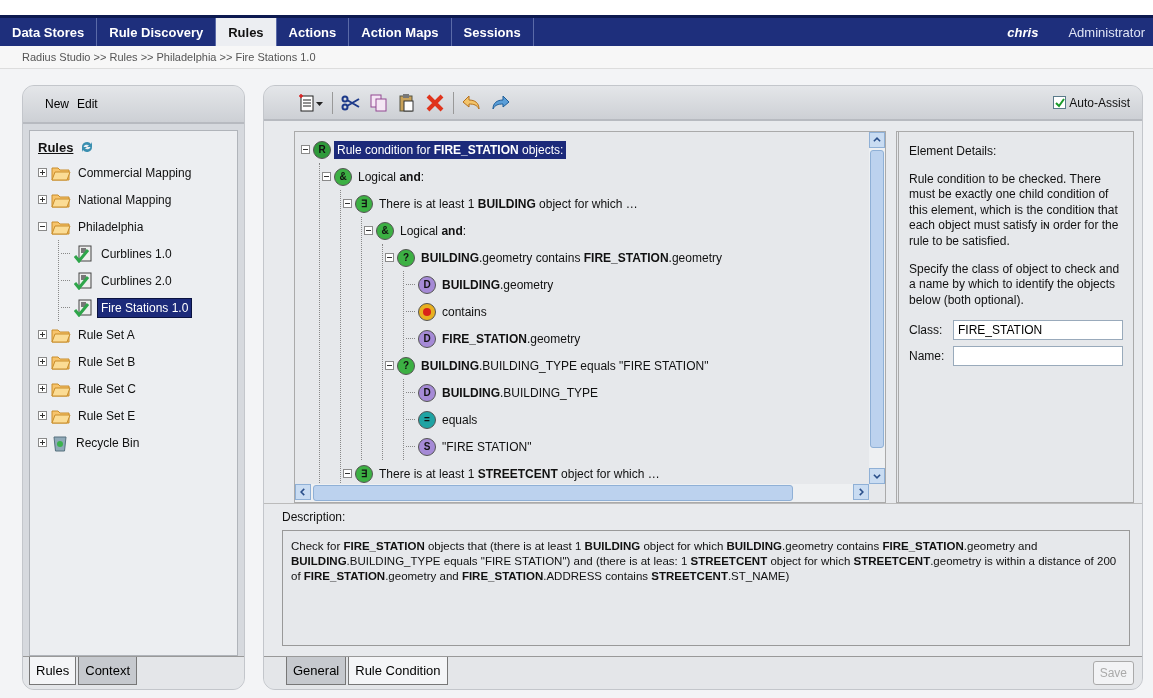 The image size is (1153, 698). Describe the element at coordinates (379, 102) in the screenshot. I see `copy-icon` at that location.